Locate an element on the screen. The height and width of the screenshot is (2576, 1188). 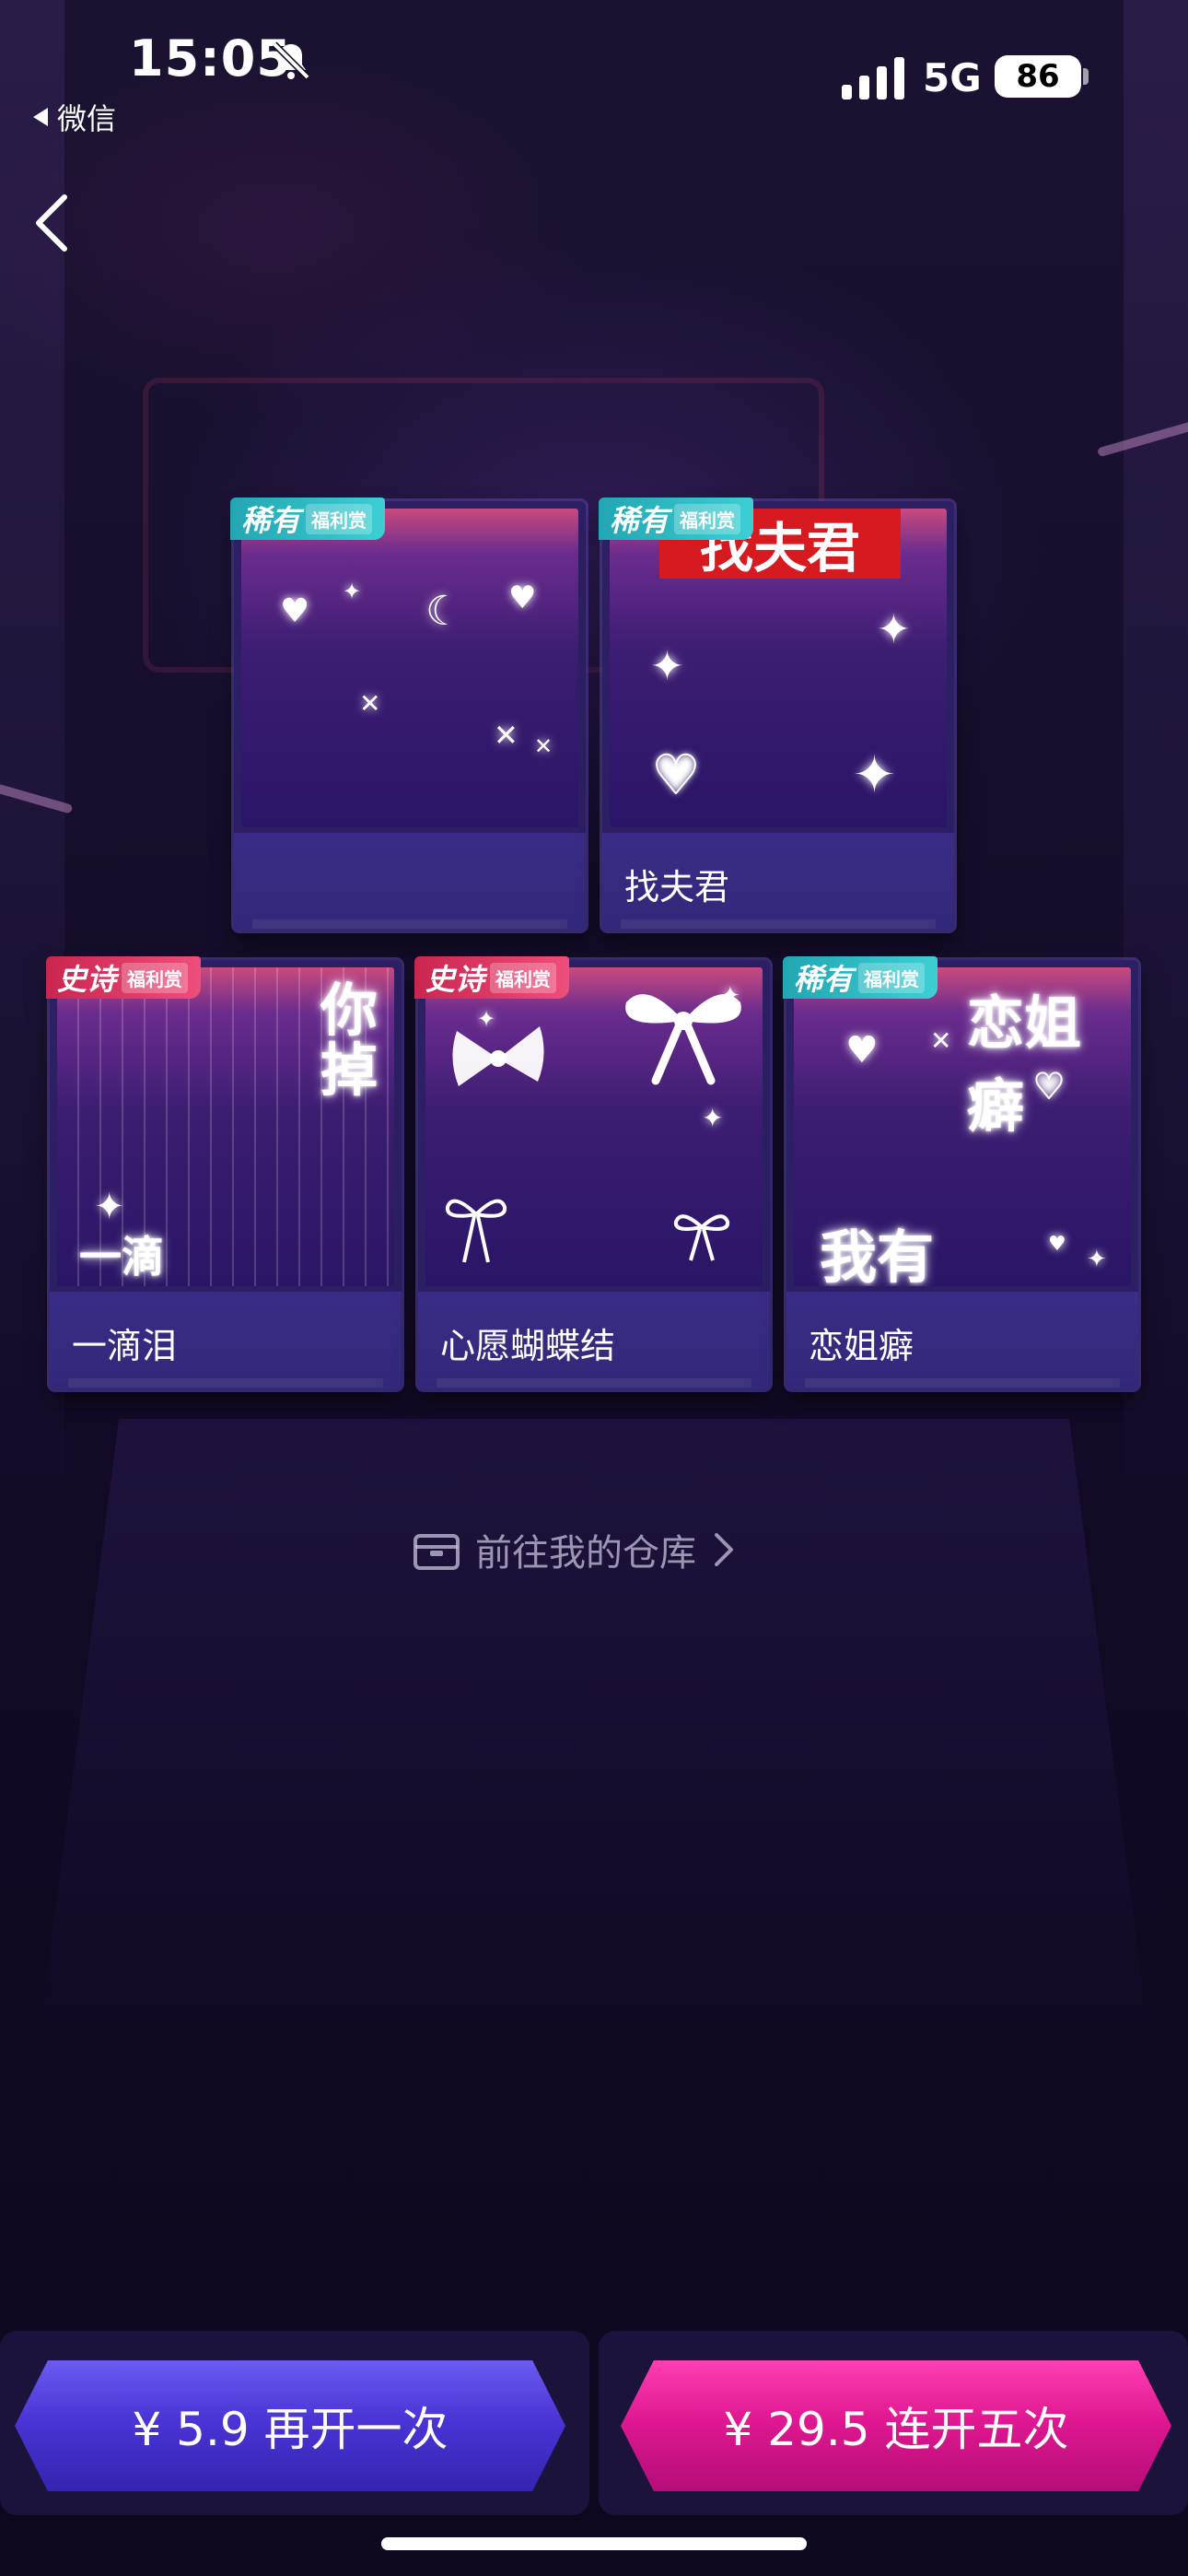
reward-card: 你掉 ✦ 一滴 一滴泪 史诗 福利赏 is located at coordinates (224, 1172).